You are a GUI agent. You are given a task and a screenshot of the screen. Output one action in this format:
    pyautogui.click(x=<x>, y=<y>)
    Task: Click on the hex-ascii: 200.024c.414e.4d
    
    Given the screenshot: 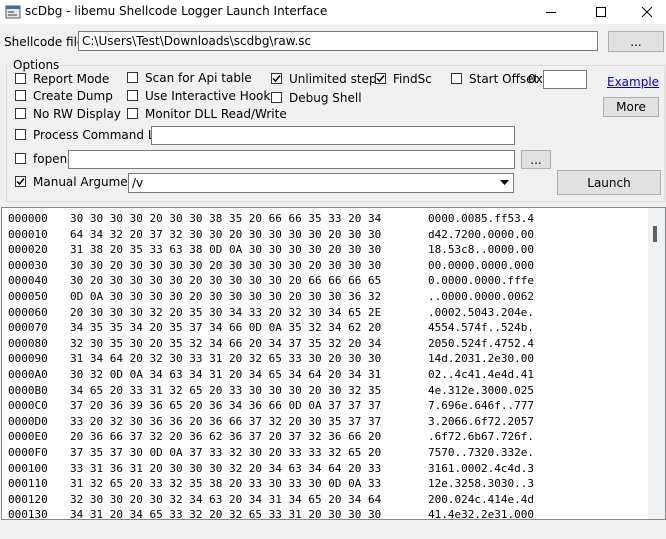 What is the action you would take?
    pyautogui.click(x=481, y=499)
    